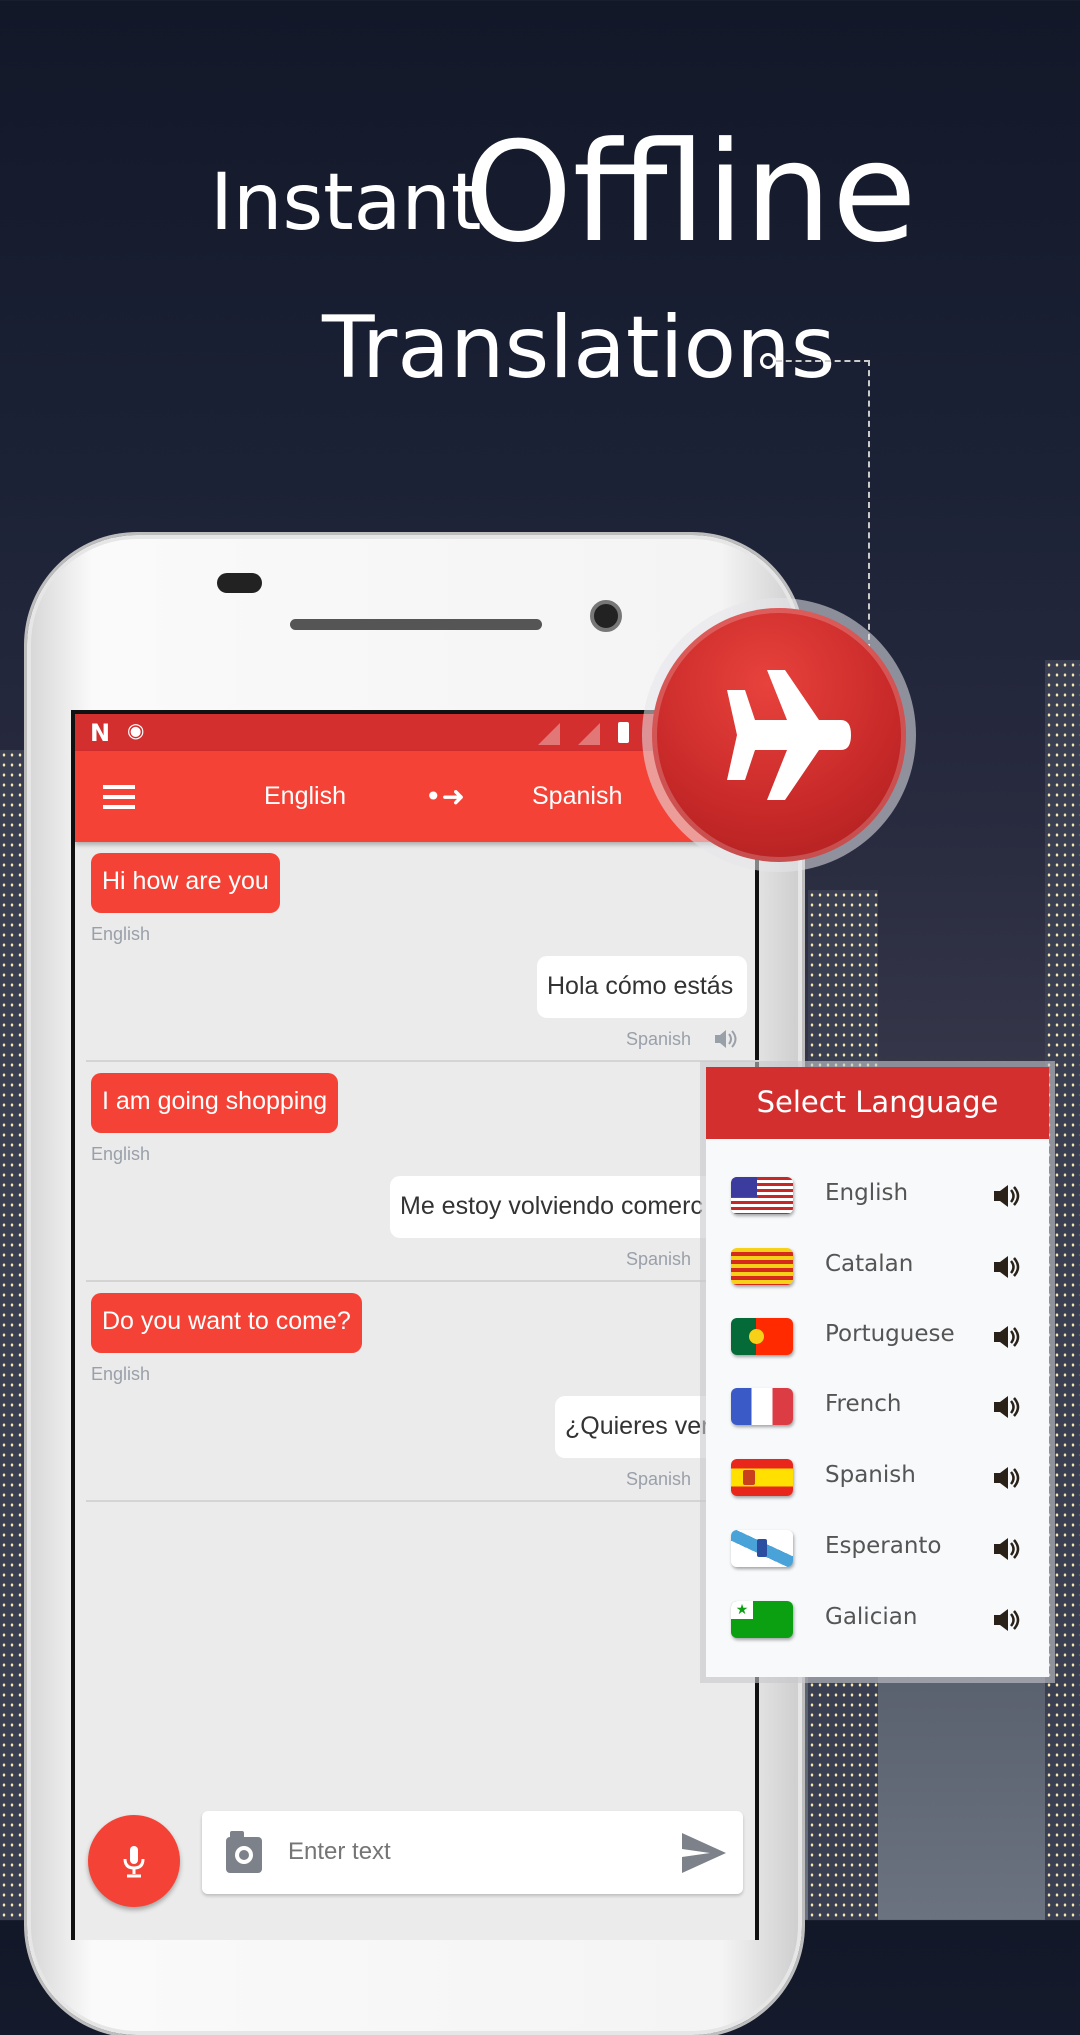  I want to click on source-language-button: English, so click(305, 796).